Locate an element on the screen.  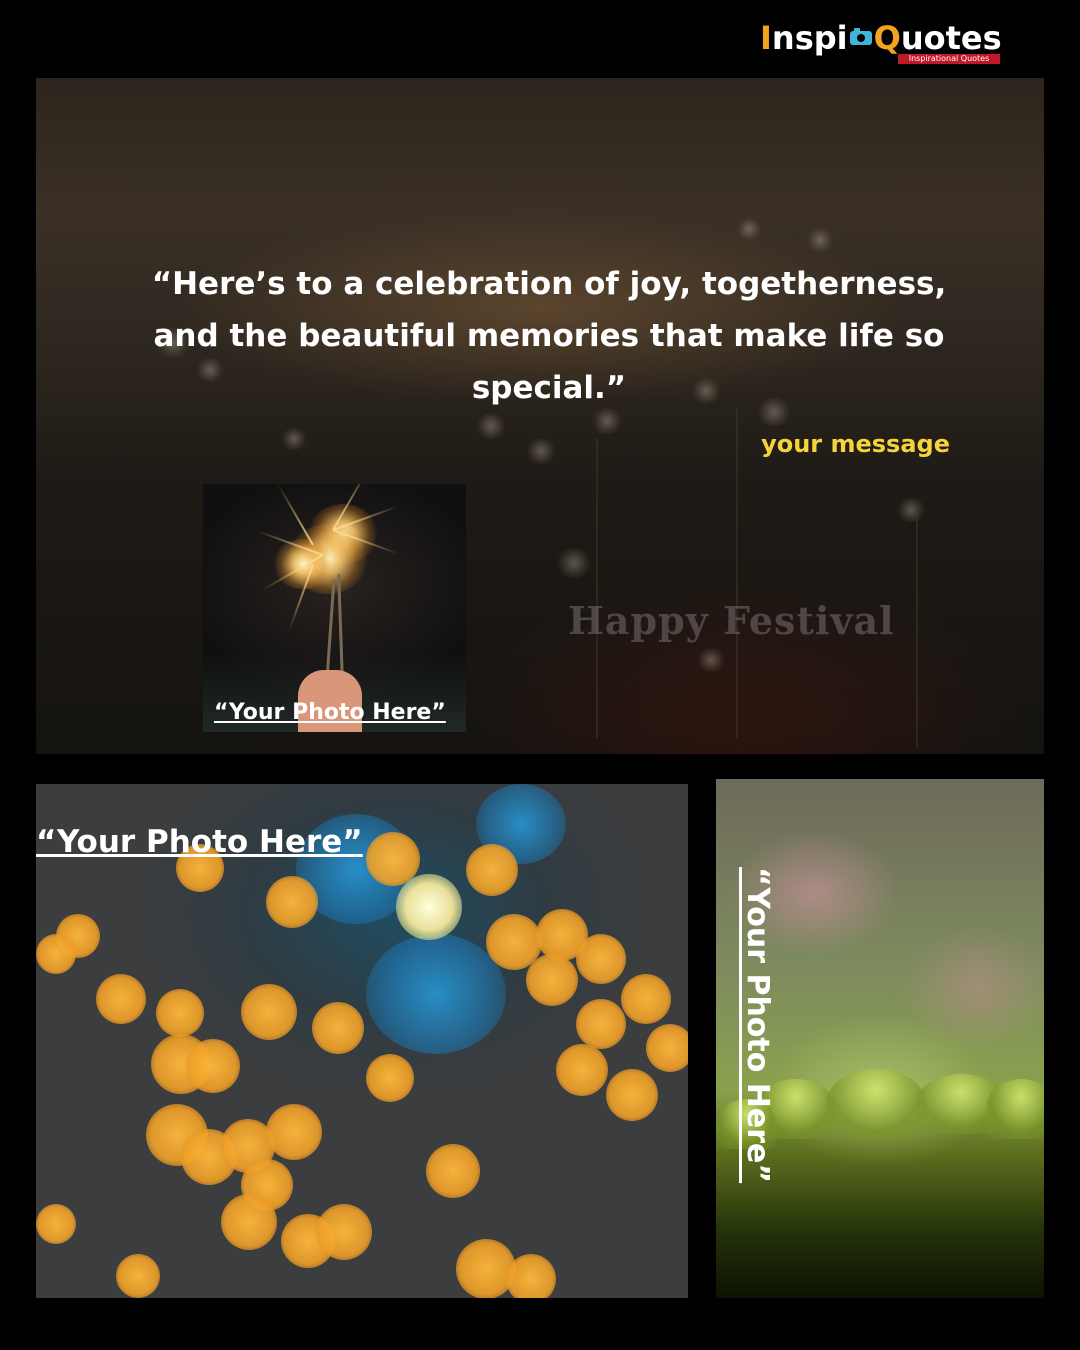
spark-ray is located at coordinates (295, 515).